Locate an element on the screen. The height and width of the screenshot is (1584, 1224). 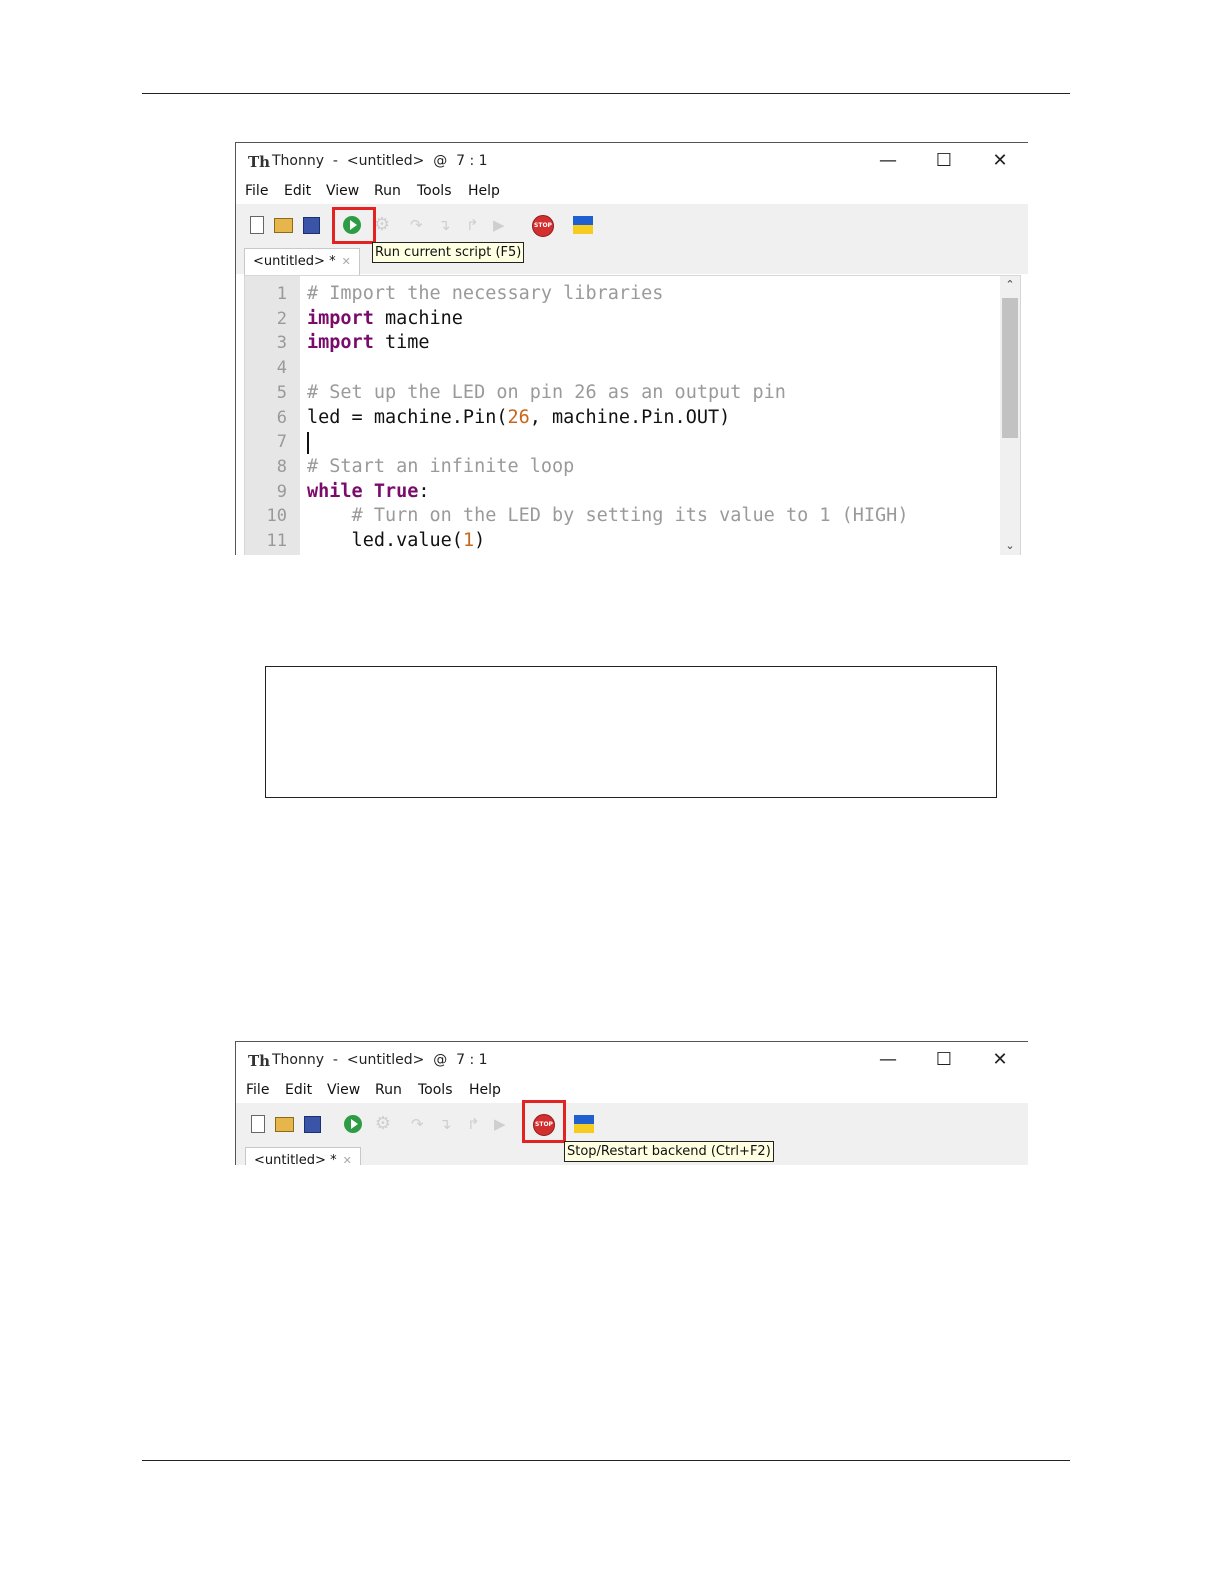
line-number: 5 is located at coordinates (281, 392).